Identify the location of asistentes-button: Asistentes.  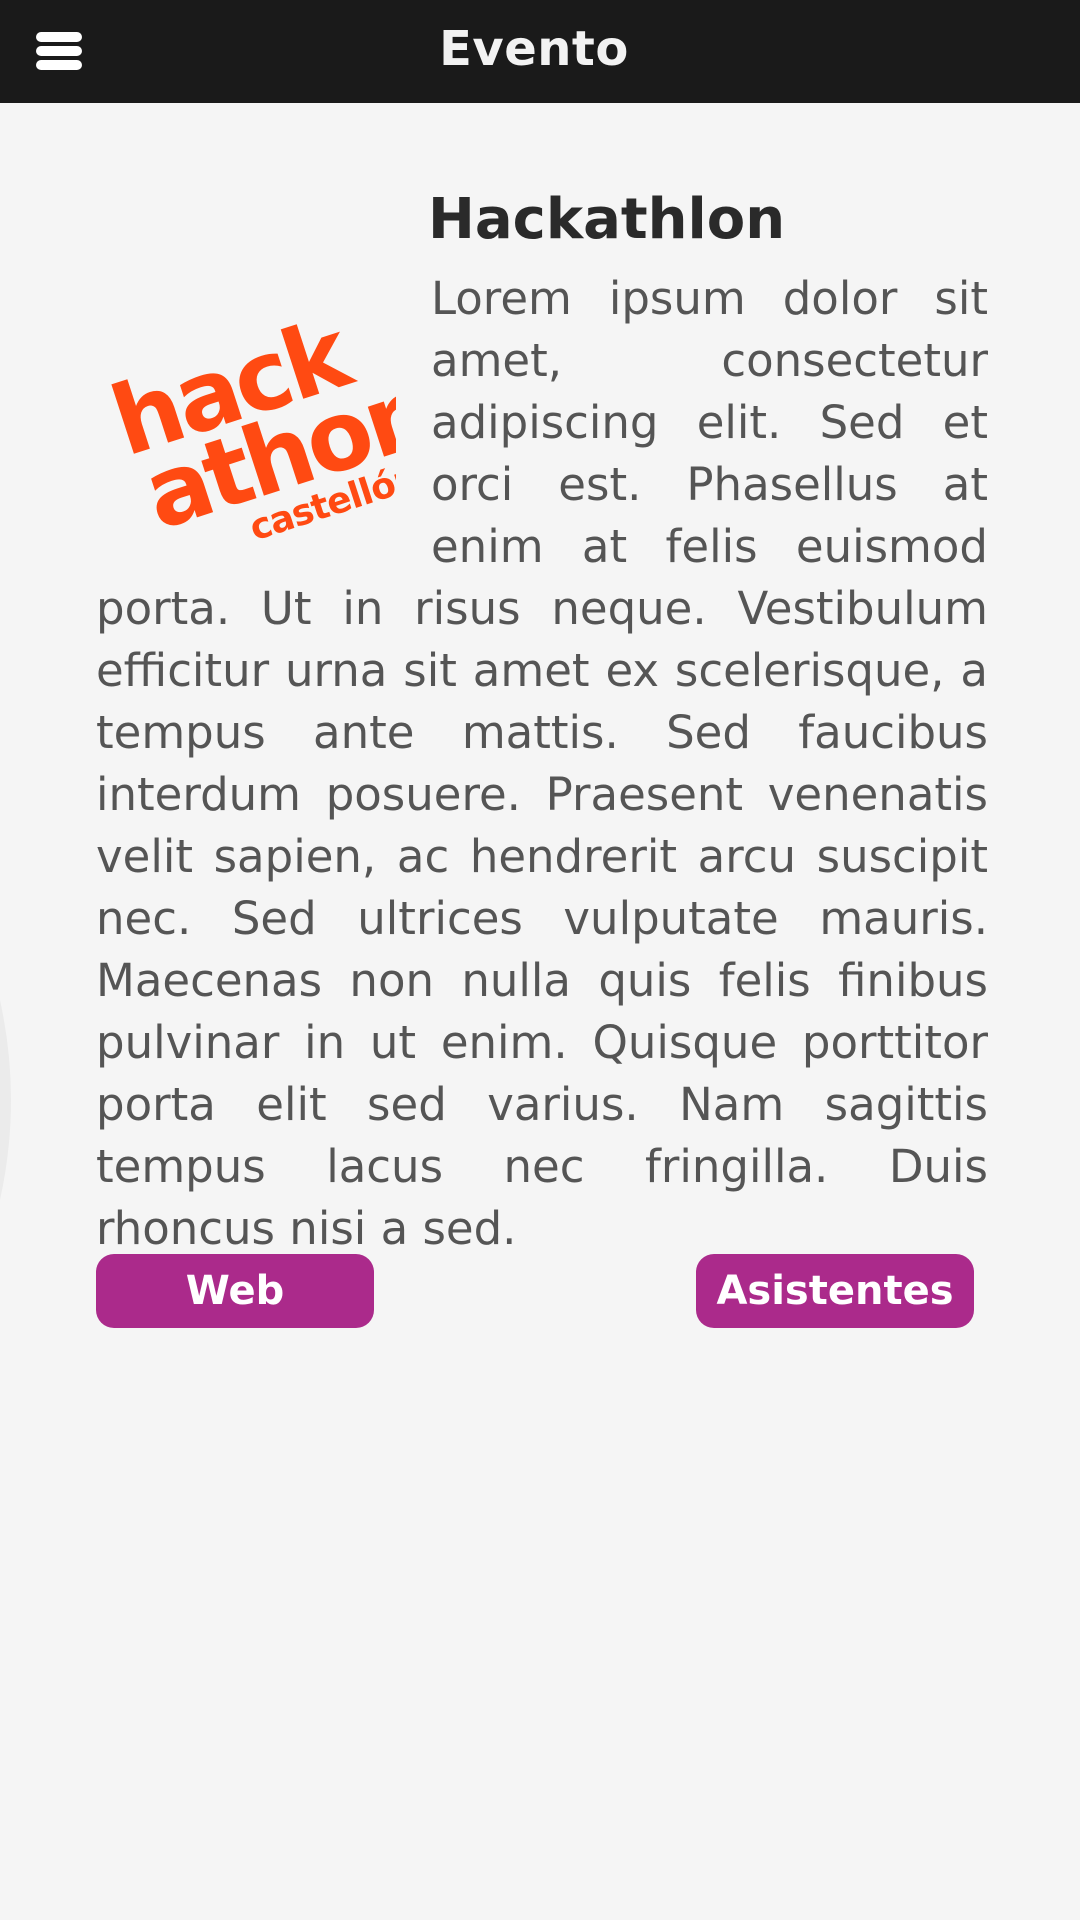
(835, 1291).